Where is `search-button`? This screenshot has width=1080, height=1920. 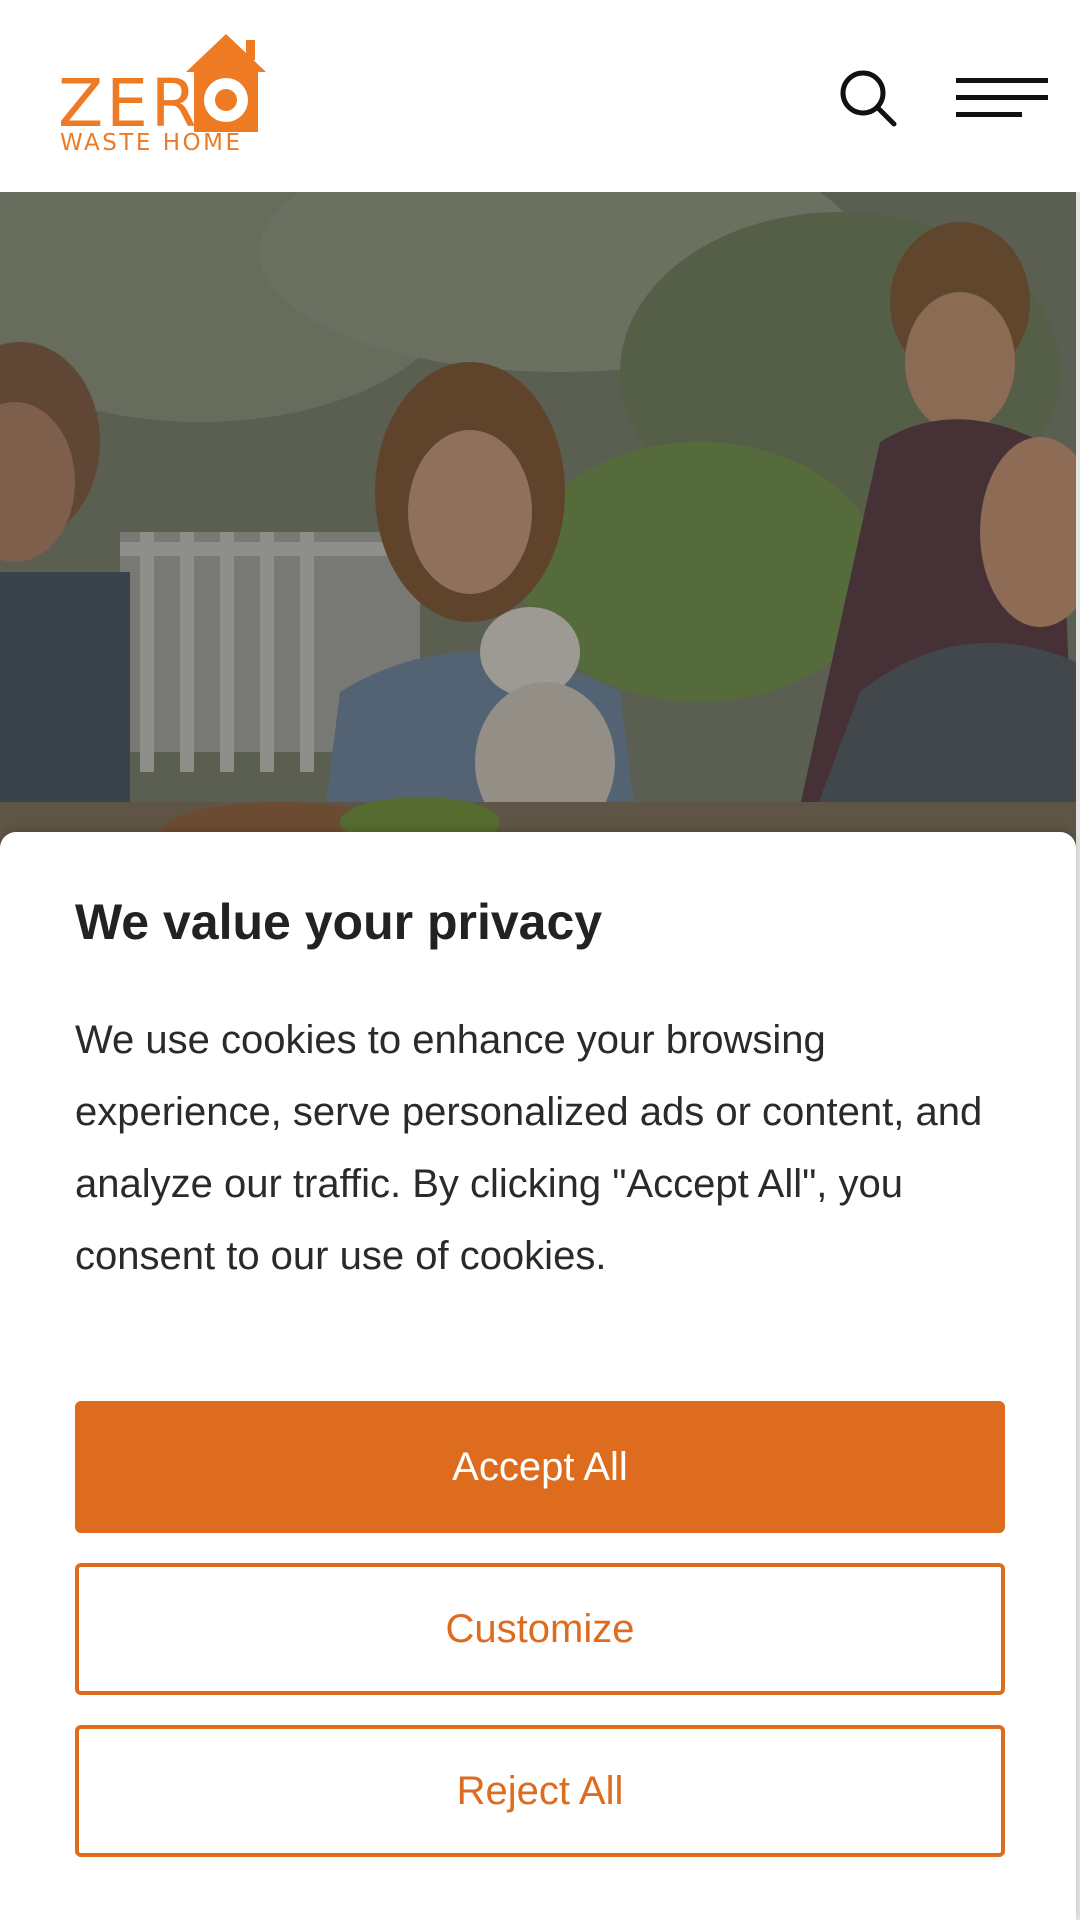 search-button is located at coordinates (868, 98).